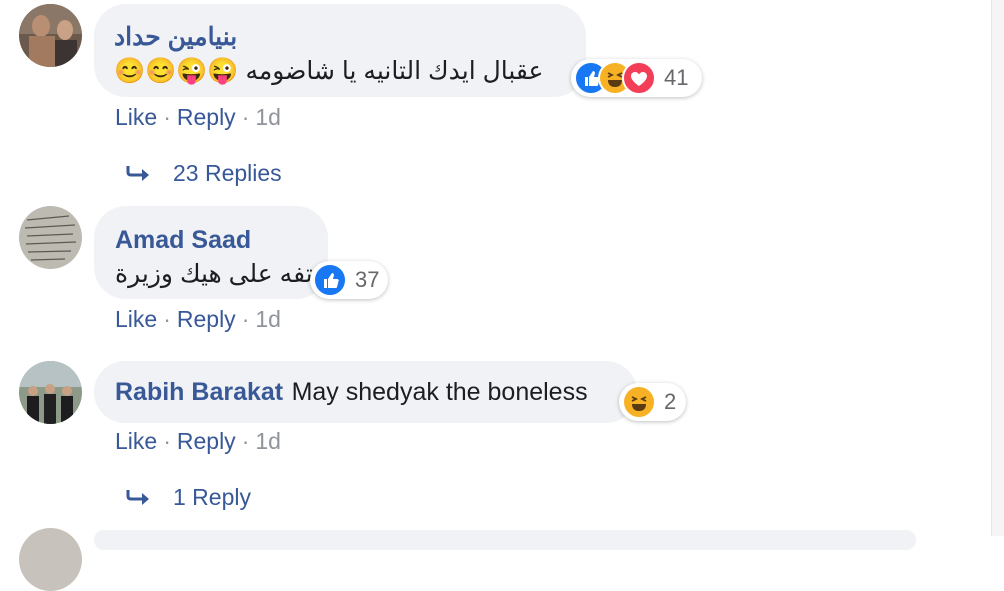 This screenshot has width=1004, height=591. What do you see at coordinates (227, 173) in the screenshot?
I see `replies-label: 23 Replies` at bounding box center [227, 173].